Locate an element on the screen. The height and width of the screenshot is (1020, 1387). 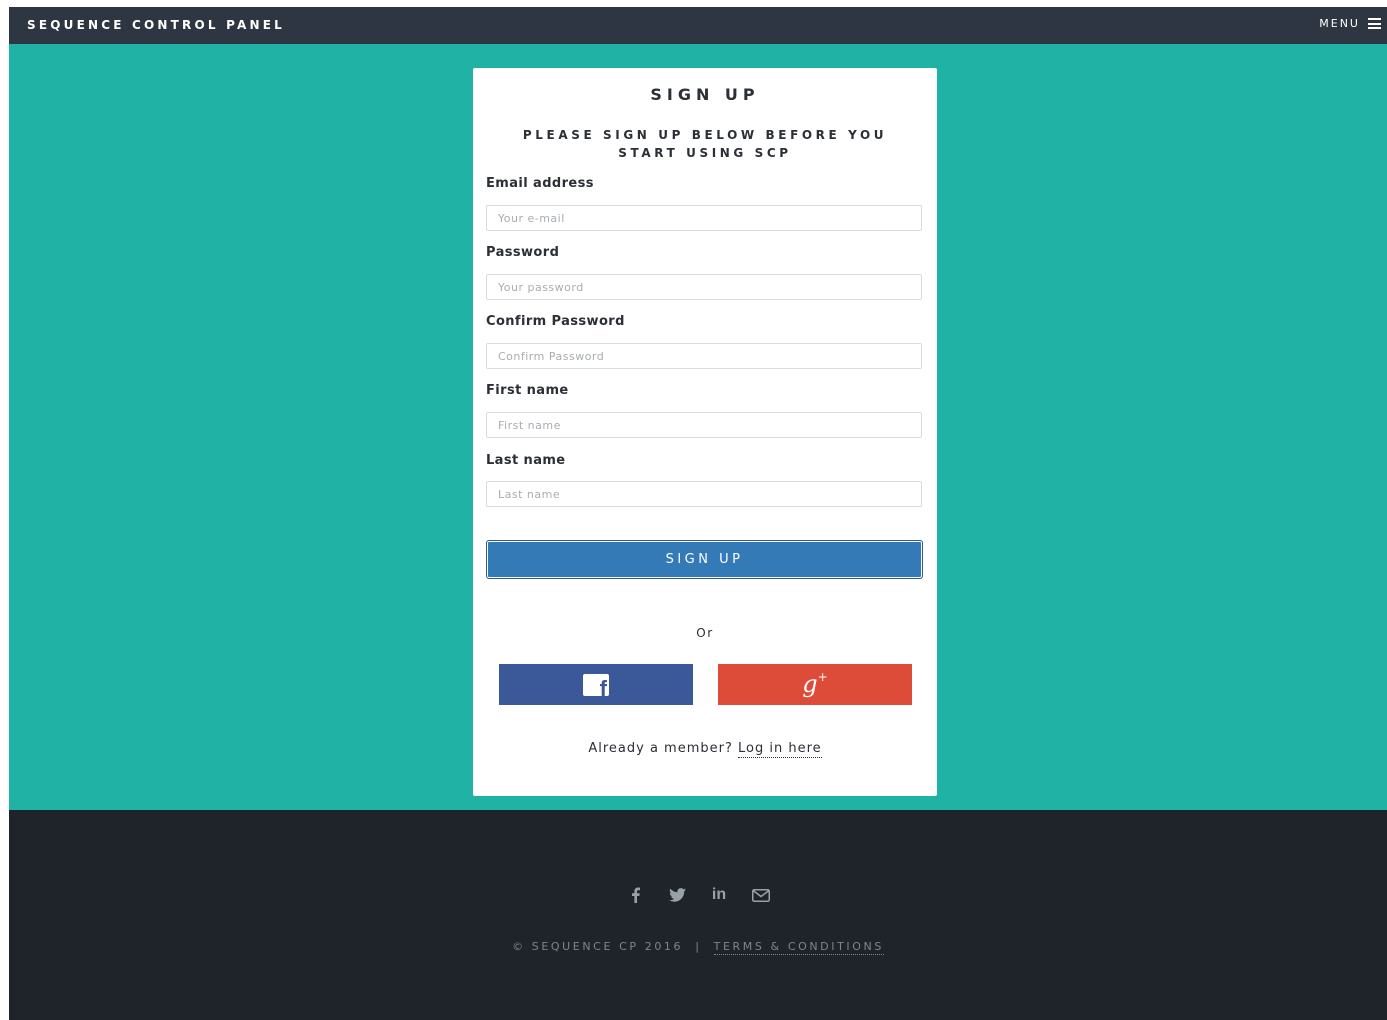
confirm-password-field is located at coordinates (704, 356).